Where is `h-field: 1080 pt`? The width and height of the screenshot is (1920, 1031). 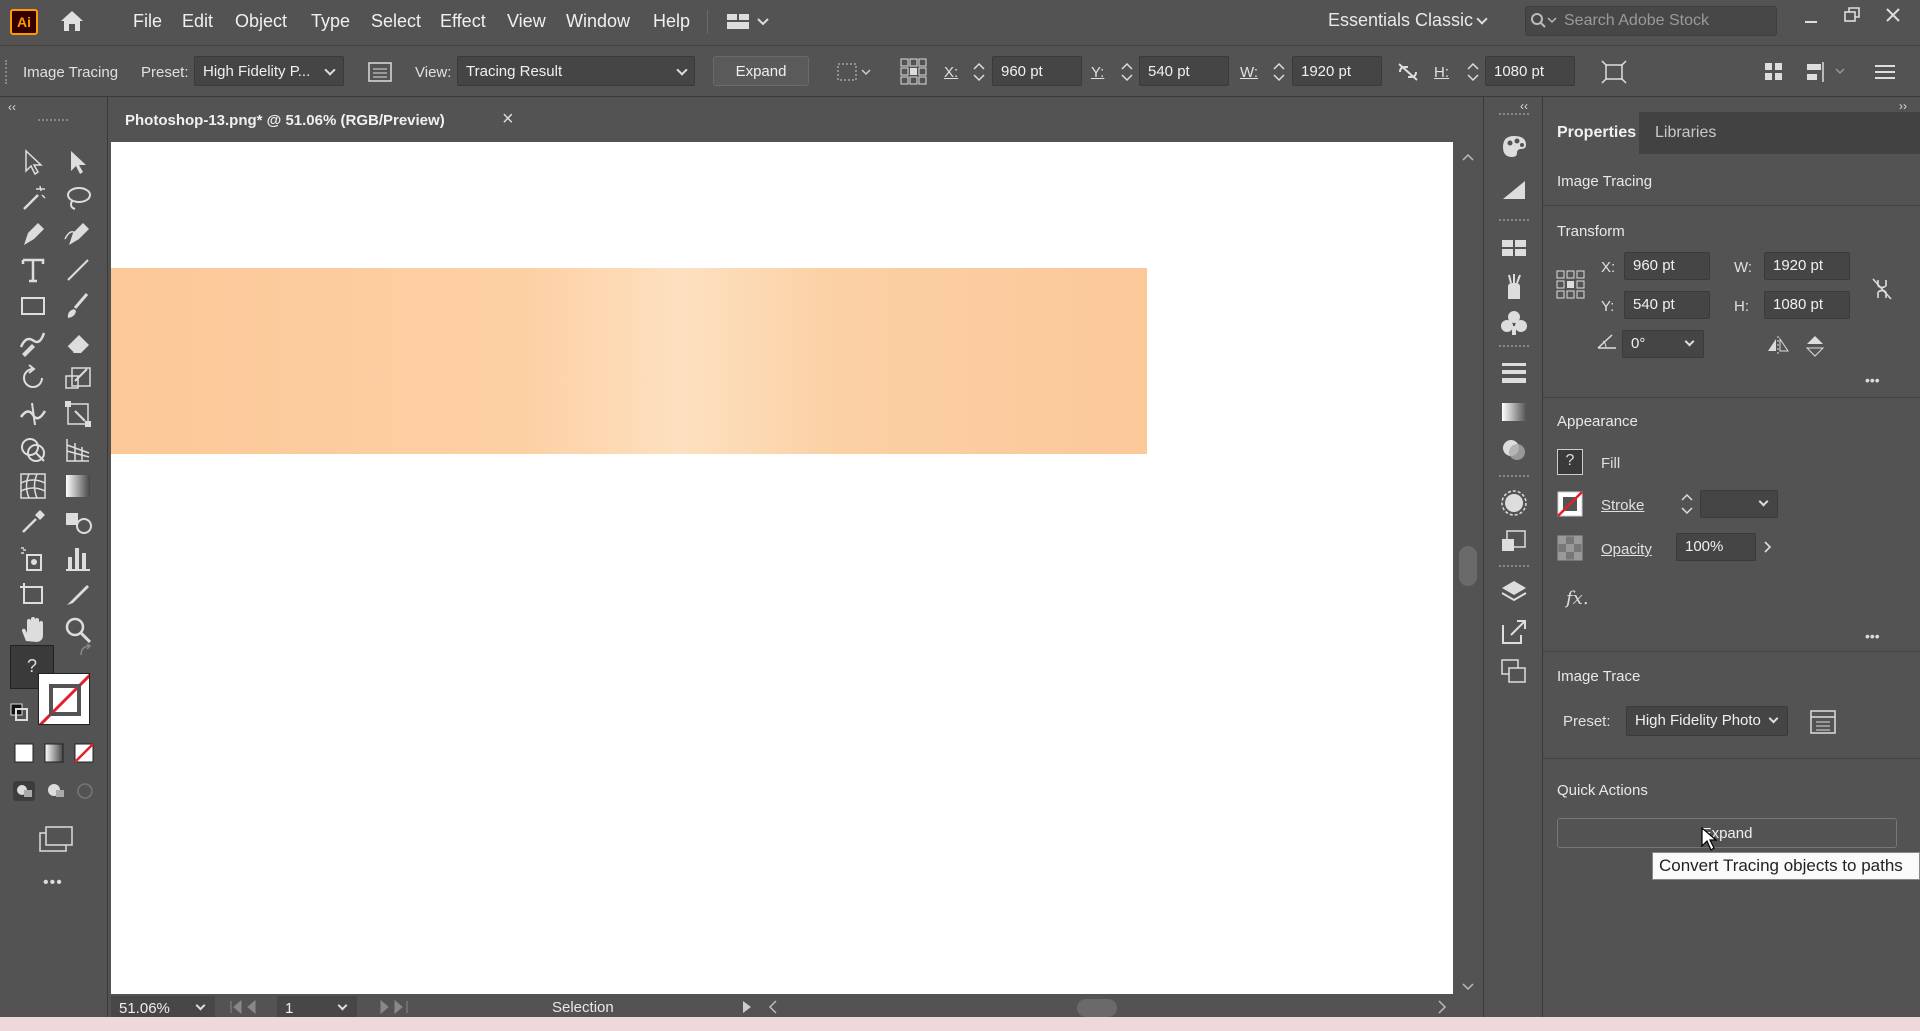 h-field: 1080 pt is located at coordinates (1807, 305).